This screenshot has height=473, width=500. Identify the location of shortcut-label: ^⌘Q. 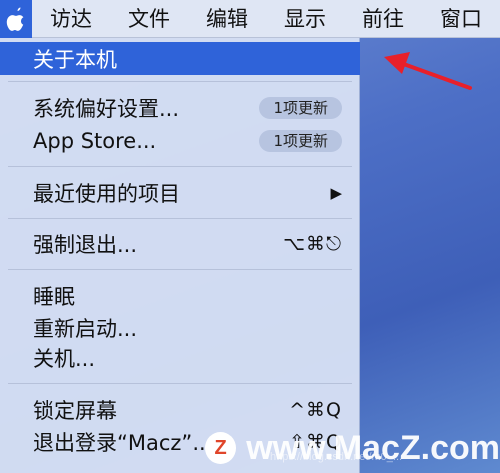
(315, 410).